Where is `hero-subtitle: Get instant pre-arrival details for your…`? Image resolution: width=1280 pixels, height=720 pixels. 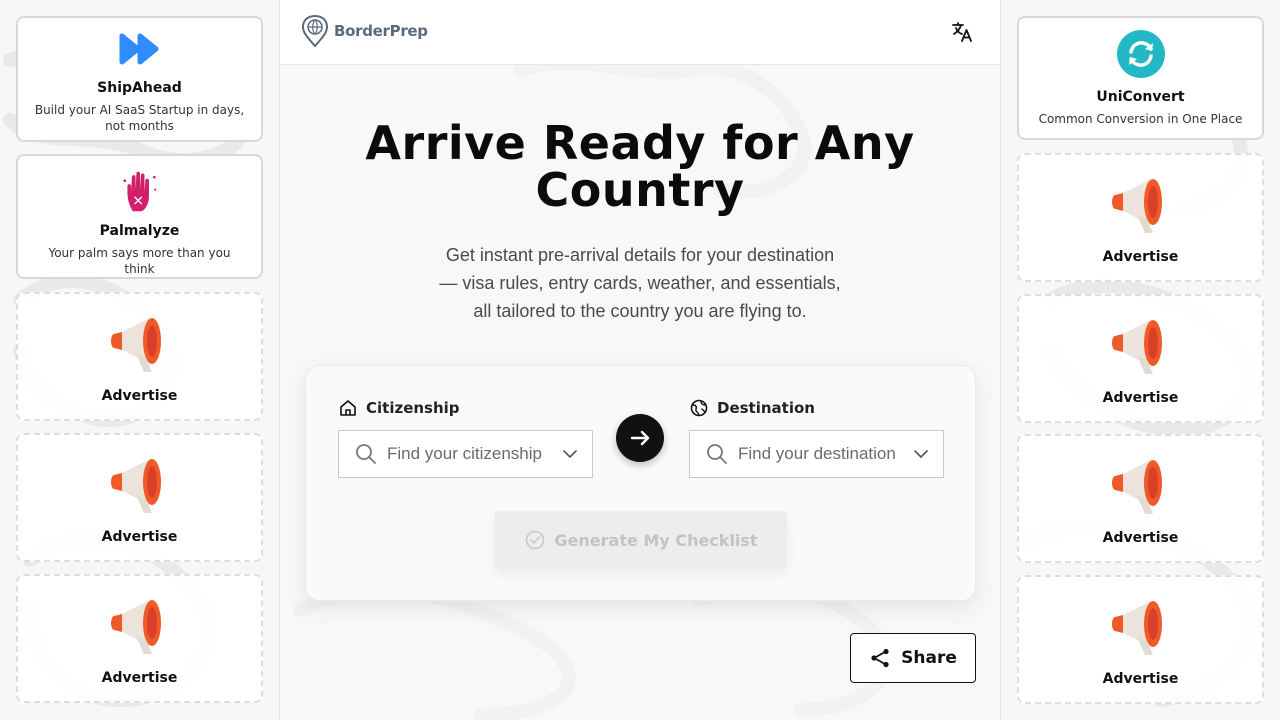 hero-subtitle: Get instant pre-arrival details for your… is located at coordinates (640, 283).